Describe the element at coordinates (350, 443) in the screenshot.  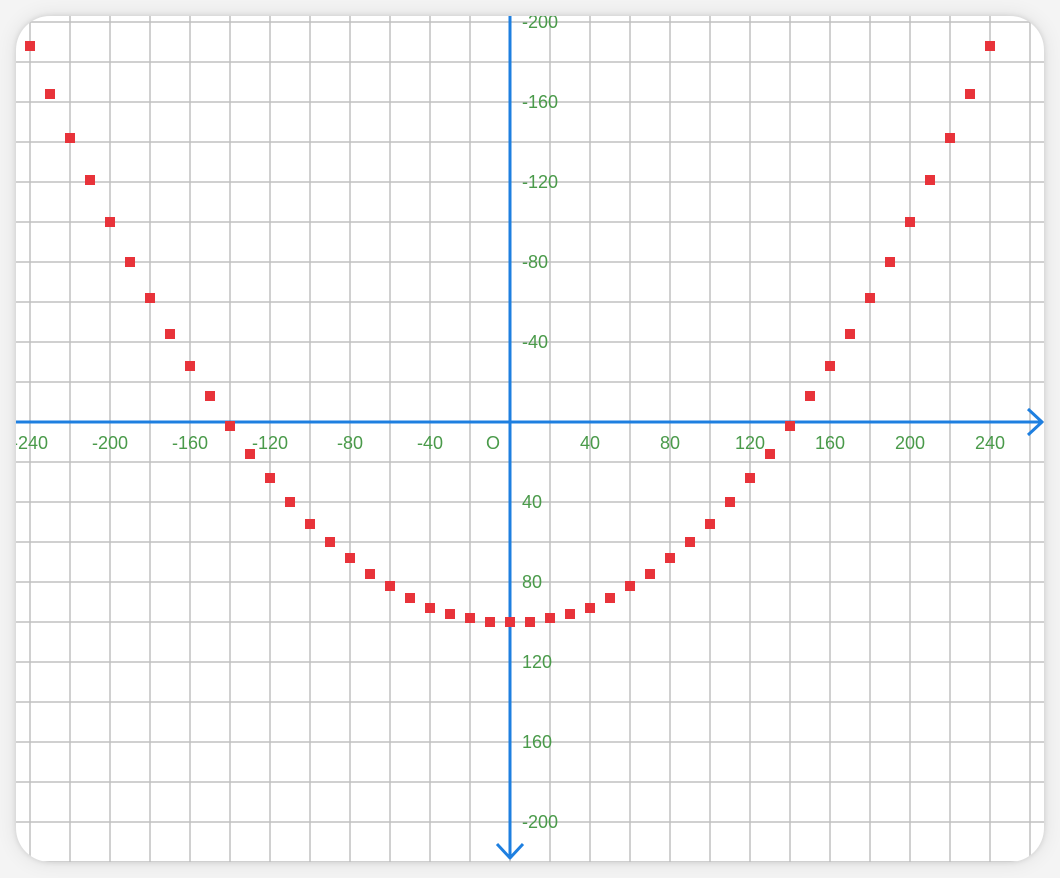
I see `x-tick-label: -80` at that location.